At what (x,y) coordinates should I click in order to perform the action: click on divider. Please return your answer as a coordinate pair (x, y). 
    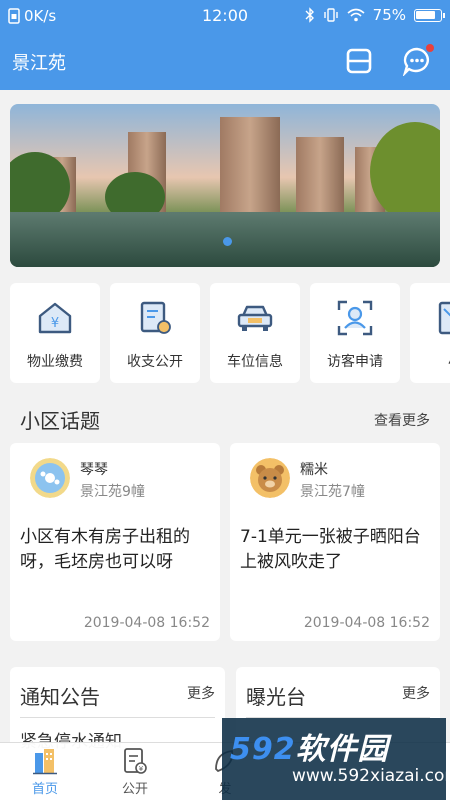
    Looking at the image, I should click on (117, 717).